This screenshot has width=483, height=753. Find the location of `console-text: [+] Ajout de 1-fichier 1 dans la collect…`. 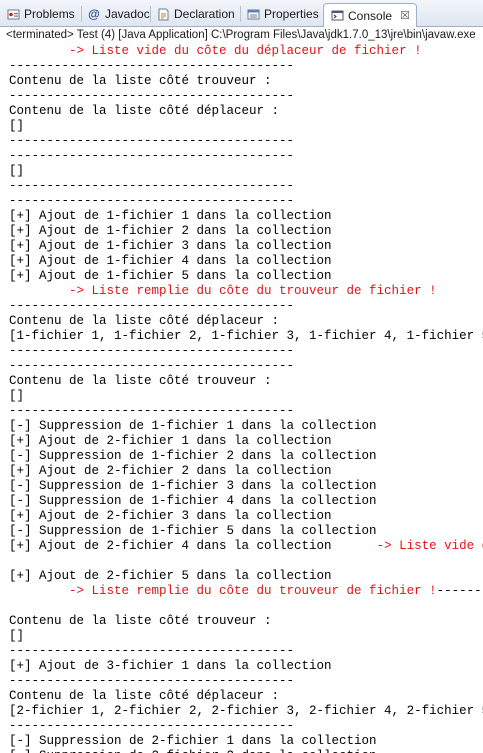

console-text: [+] Ajout de 1-fichier 1 dans la collect… is located at coordinates (170, 216).